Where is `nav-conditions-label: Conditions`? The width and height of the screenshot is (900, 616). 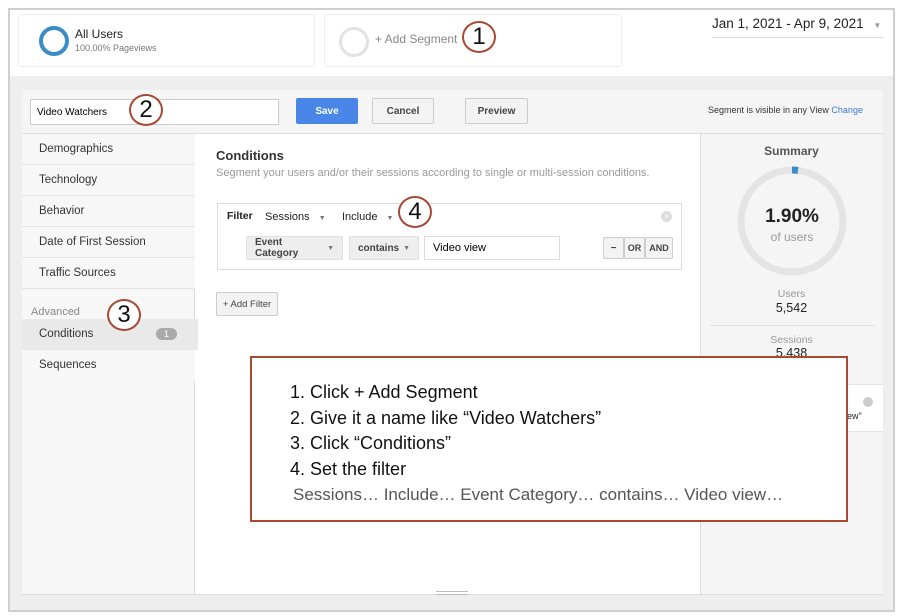 nav-conditions-label: Conditions is located at coordinates (66, 334).